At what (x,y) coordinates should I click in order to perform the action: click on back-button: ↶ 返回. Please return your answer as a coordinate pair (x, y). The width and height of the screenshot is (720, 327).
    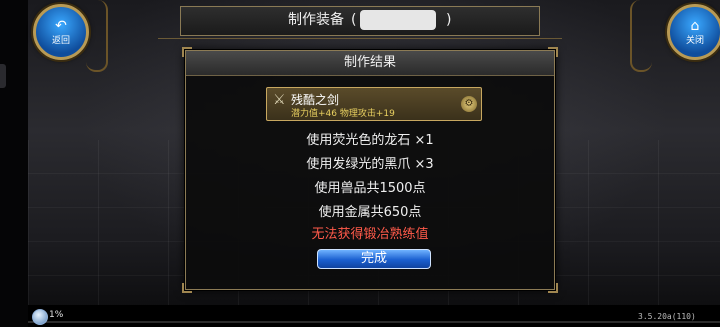
    Looking at the image, I should click on (61, 32).